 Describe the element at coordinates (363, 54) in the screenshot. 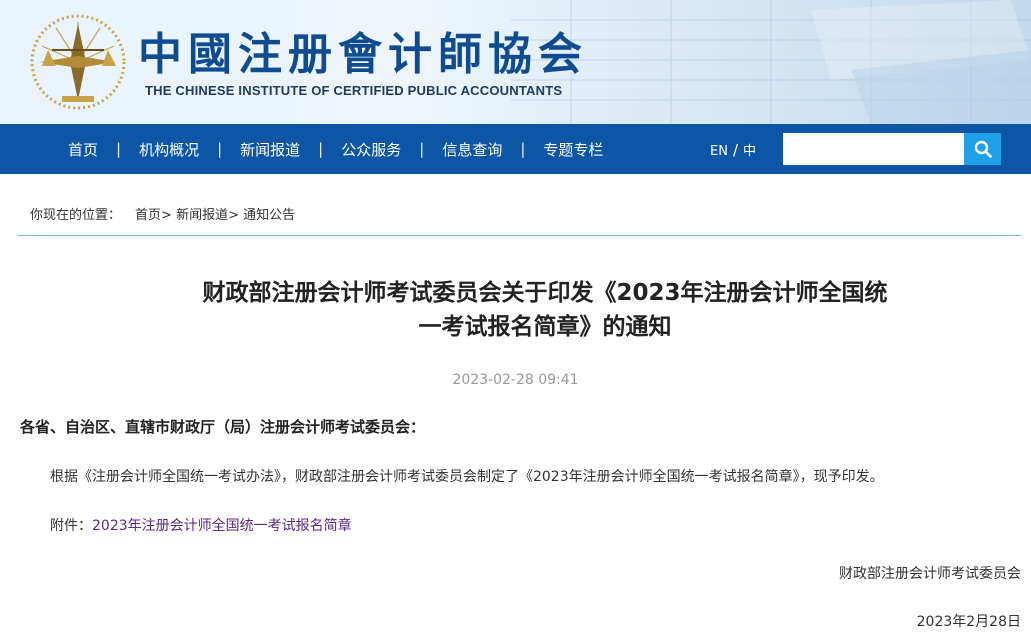

I see `site-title-chinese: 中國注册會计師協会` at that location.